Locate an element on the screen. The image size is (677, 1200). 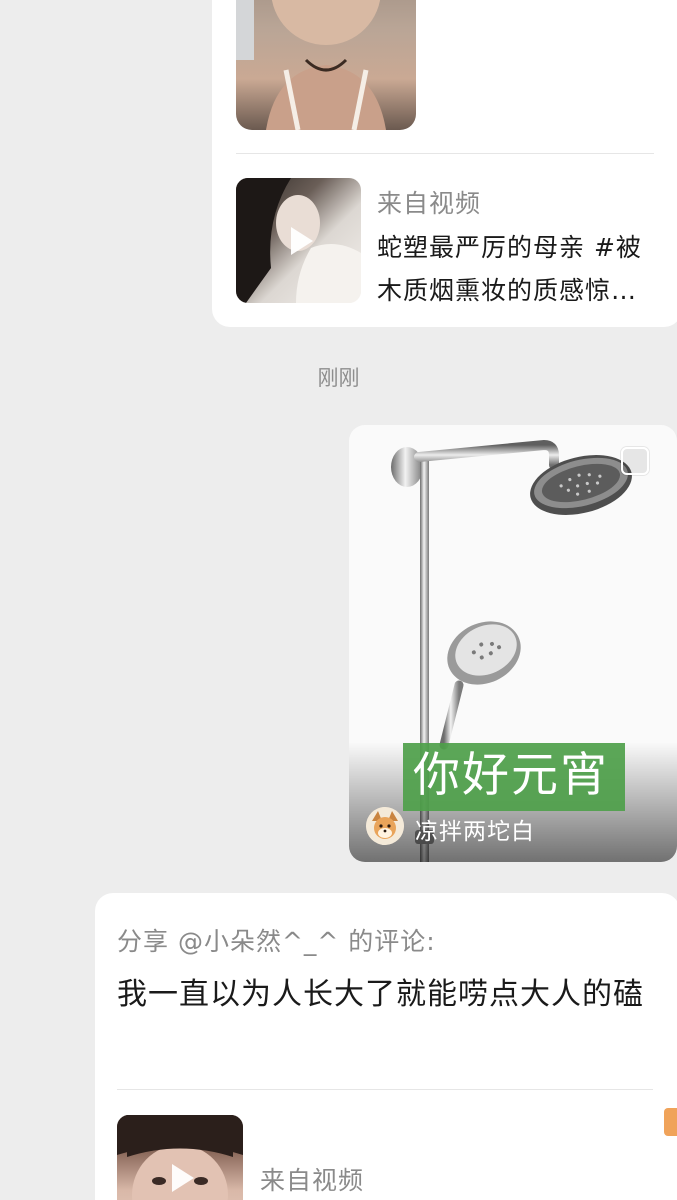
side-tag is located at coordinates (670, 1122).